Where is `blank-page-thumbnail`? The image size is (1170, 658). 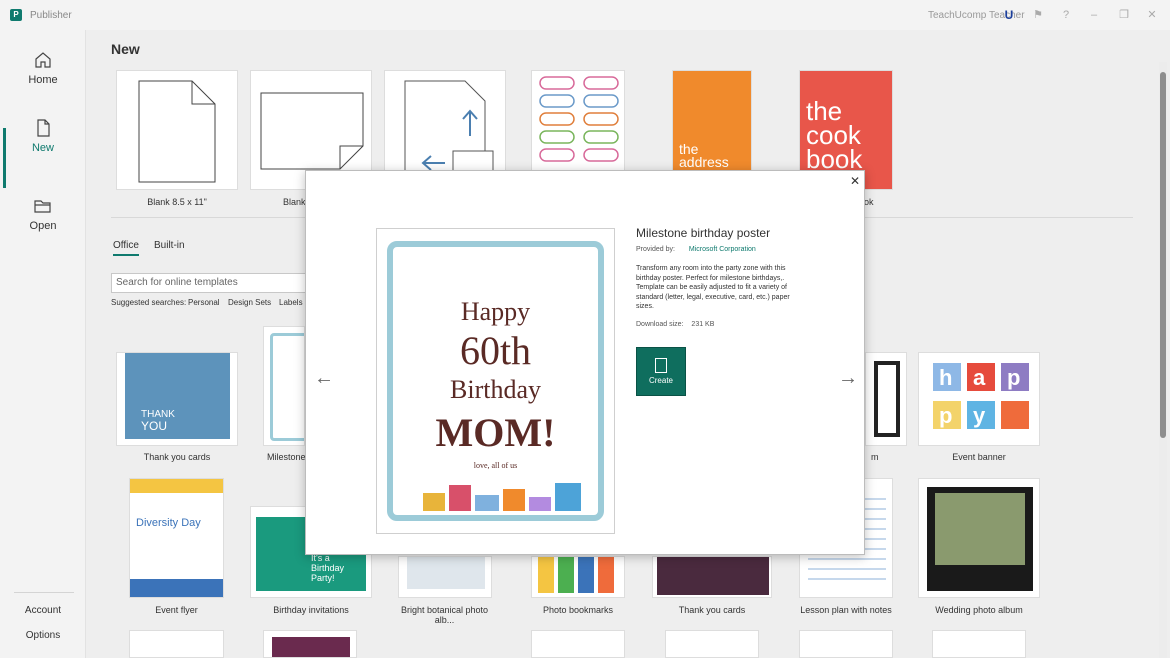 blank-page-thumbnail is located at coordinates (177, 131).